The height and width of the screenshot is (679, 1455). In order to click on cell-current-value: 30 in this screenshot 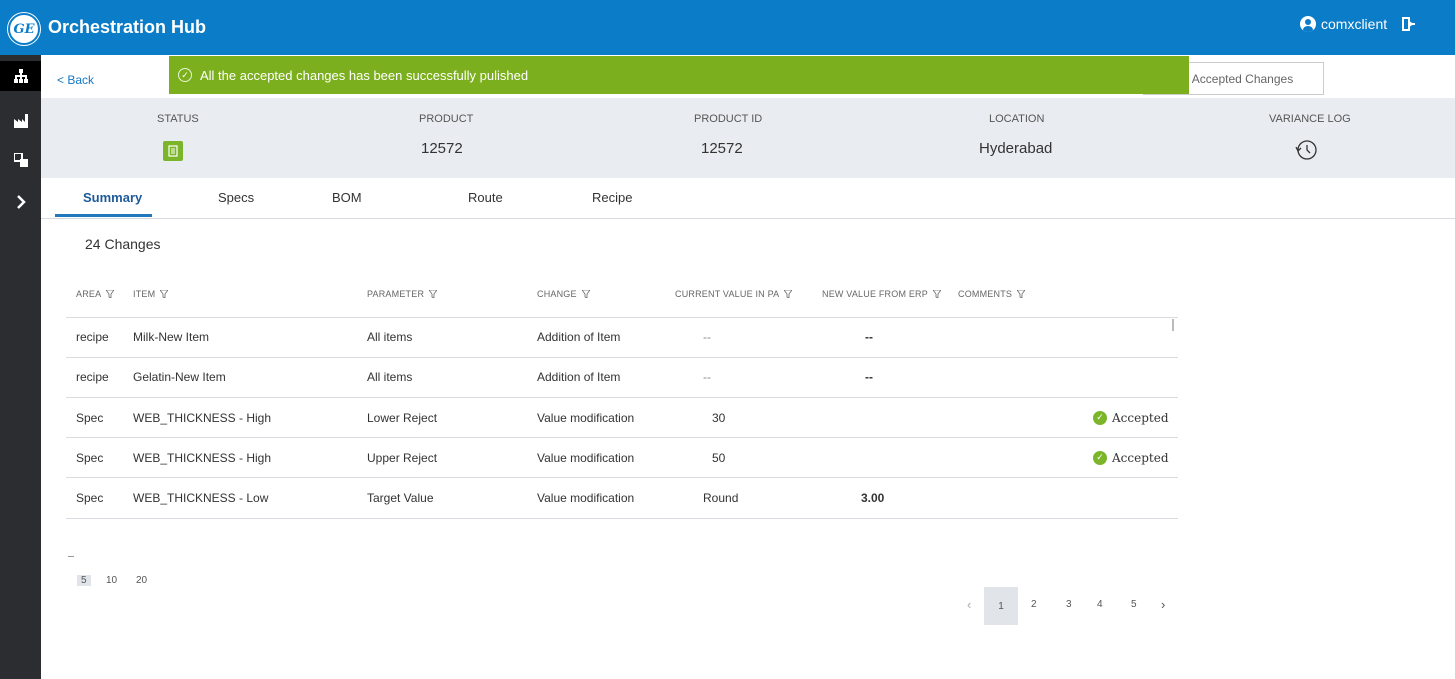, I will do `click(719, 418)`.